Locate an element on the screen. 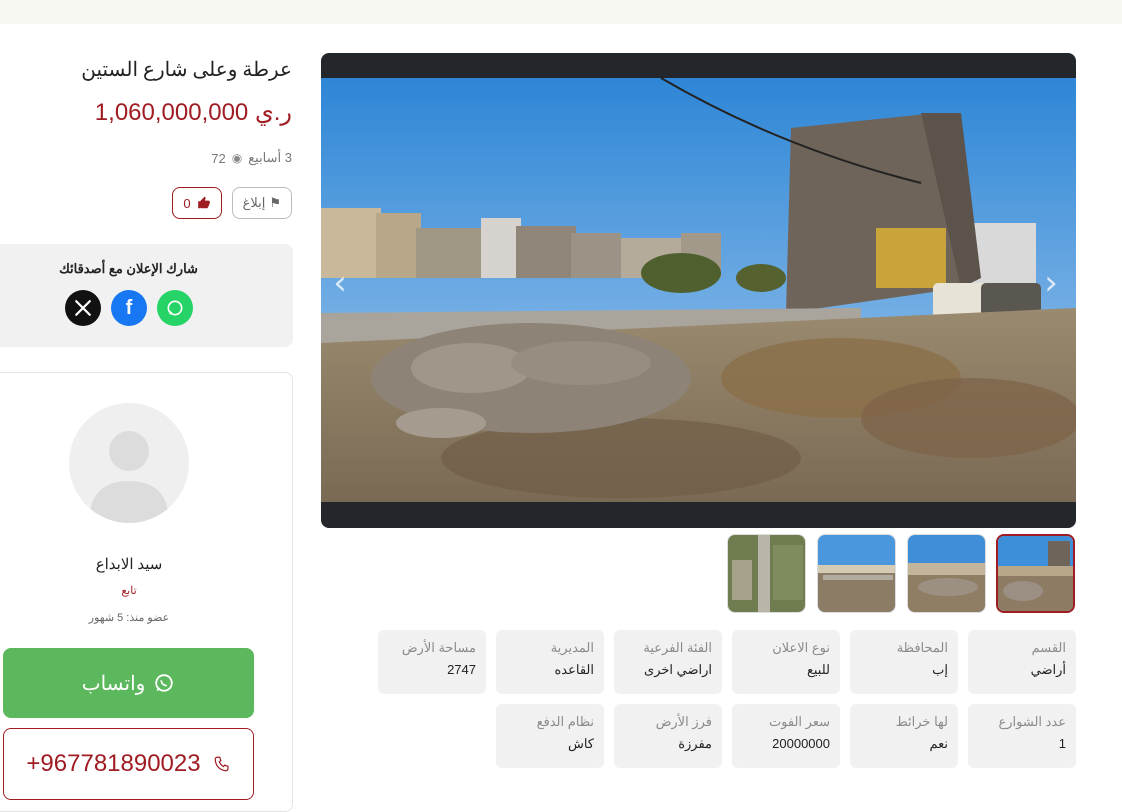  phone-contact-button: +967781890023 is located at coordinates (128, 764).